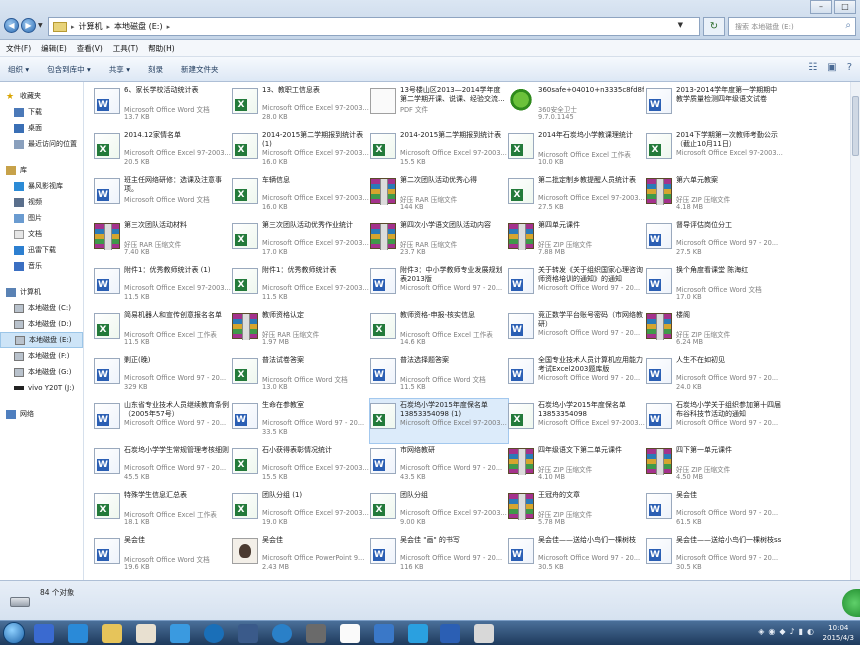 This screenshot has height=645, width=860. Describe the element at coordinates (577, 466) in the screenshot. I see `file-item: 四年级语文下第二单元课件 好压 ZIP 压缩文件 4.10 MB` at that location.